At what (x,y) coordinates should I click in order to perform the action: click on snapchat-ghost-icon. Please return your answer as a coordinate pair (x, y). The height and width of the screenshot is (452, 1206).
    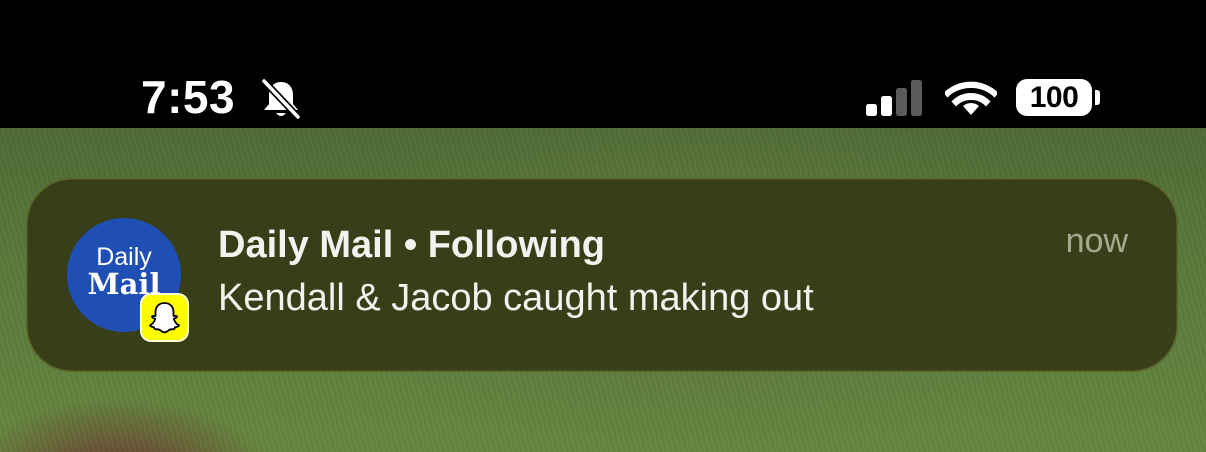
    Looking at the image, I should click on (164, 318).